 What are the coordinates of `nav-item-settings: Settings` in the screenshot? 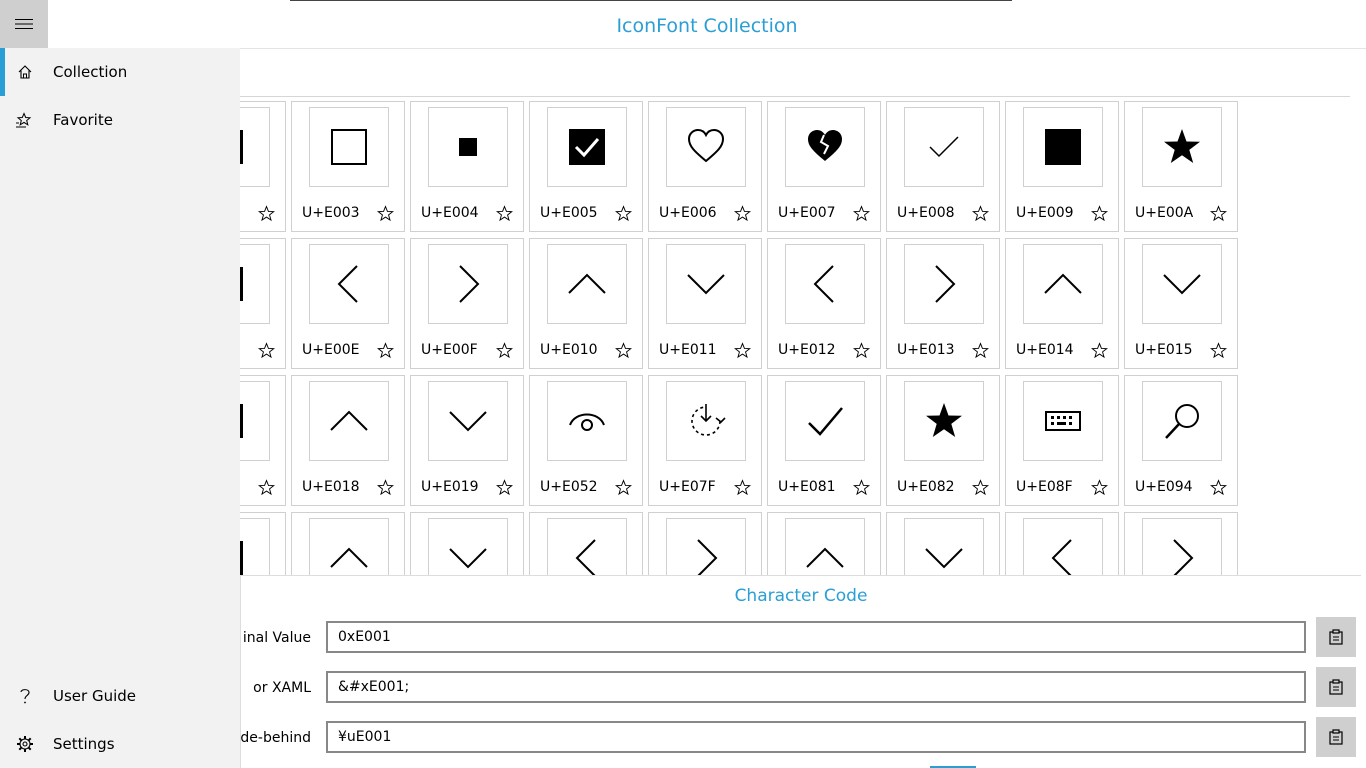 It's located at (120, 744).